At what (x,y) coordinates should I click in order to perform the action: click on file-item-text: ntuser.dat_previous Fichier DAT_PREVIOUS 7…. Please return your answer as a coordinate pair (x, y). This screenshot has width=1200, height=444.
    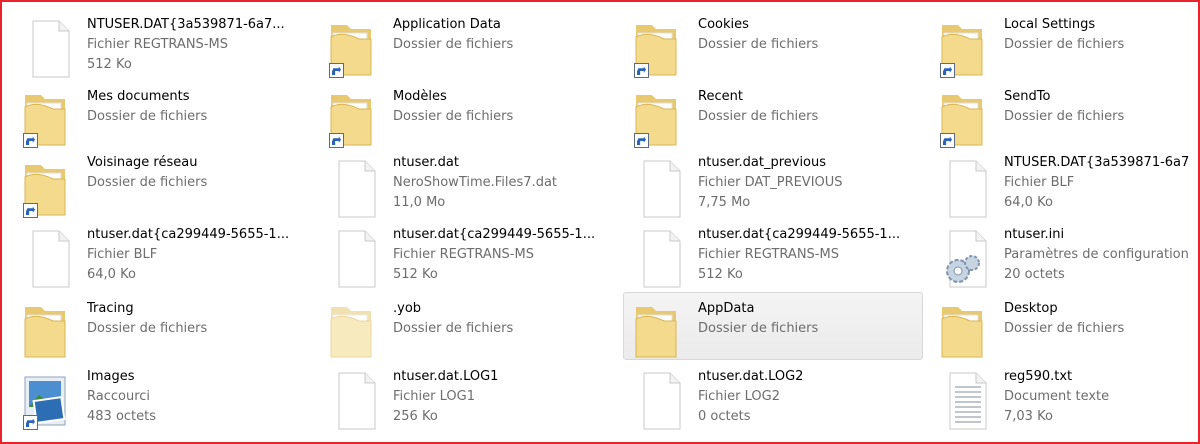
    Looking at the image, I should click on (770, 183).